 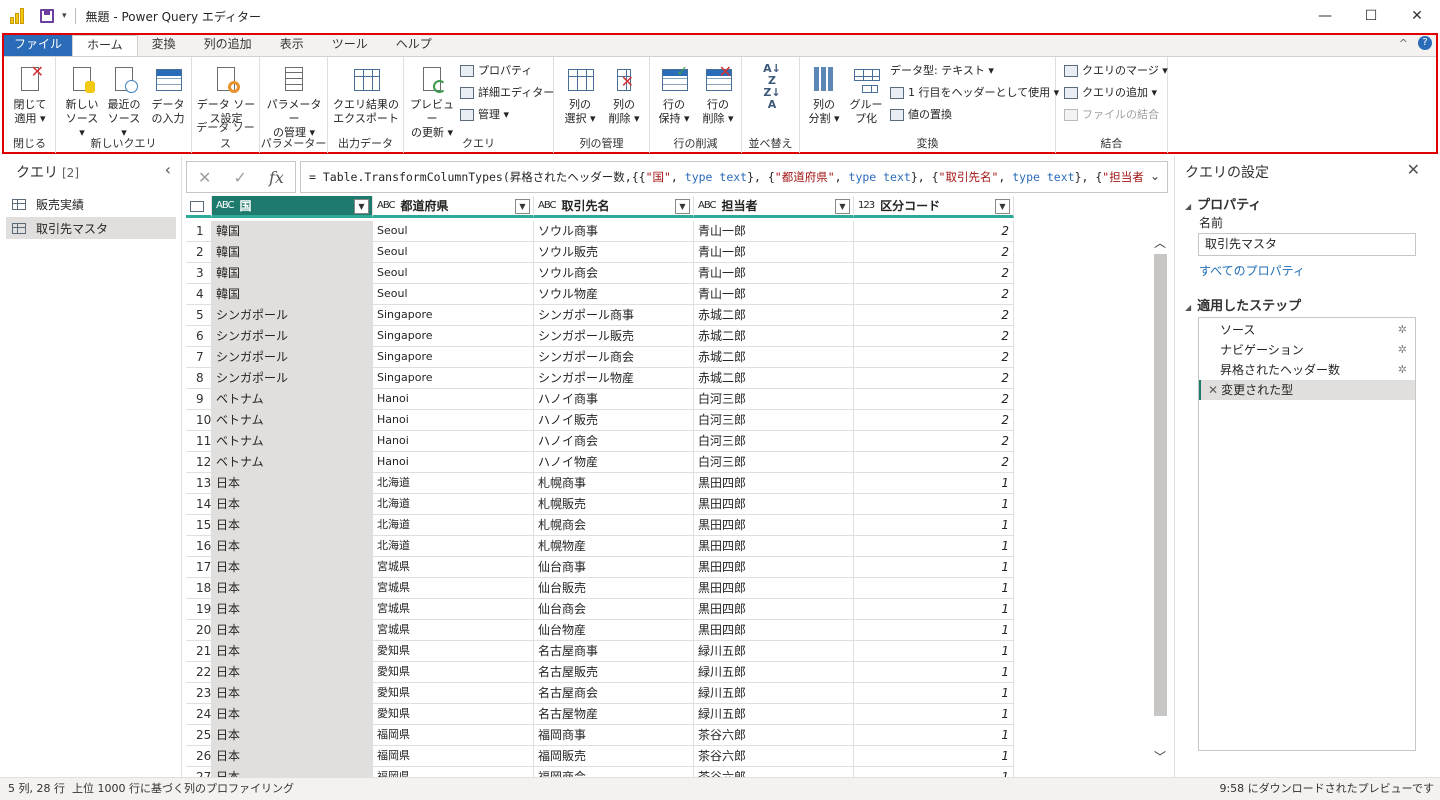 What do you see at coordinates (614, 693) in the screenshot?
I see `table-cell: 名古屋商会` at bounding box center [614, 693].